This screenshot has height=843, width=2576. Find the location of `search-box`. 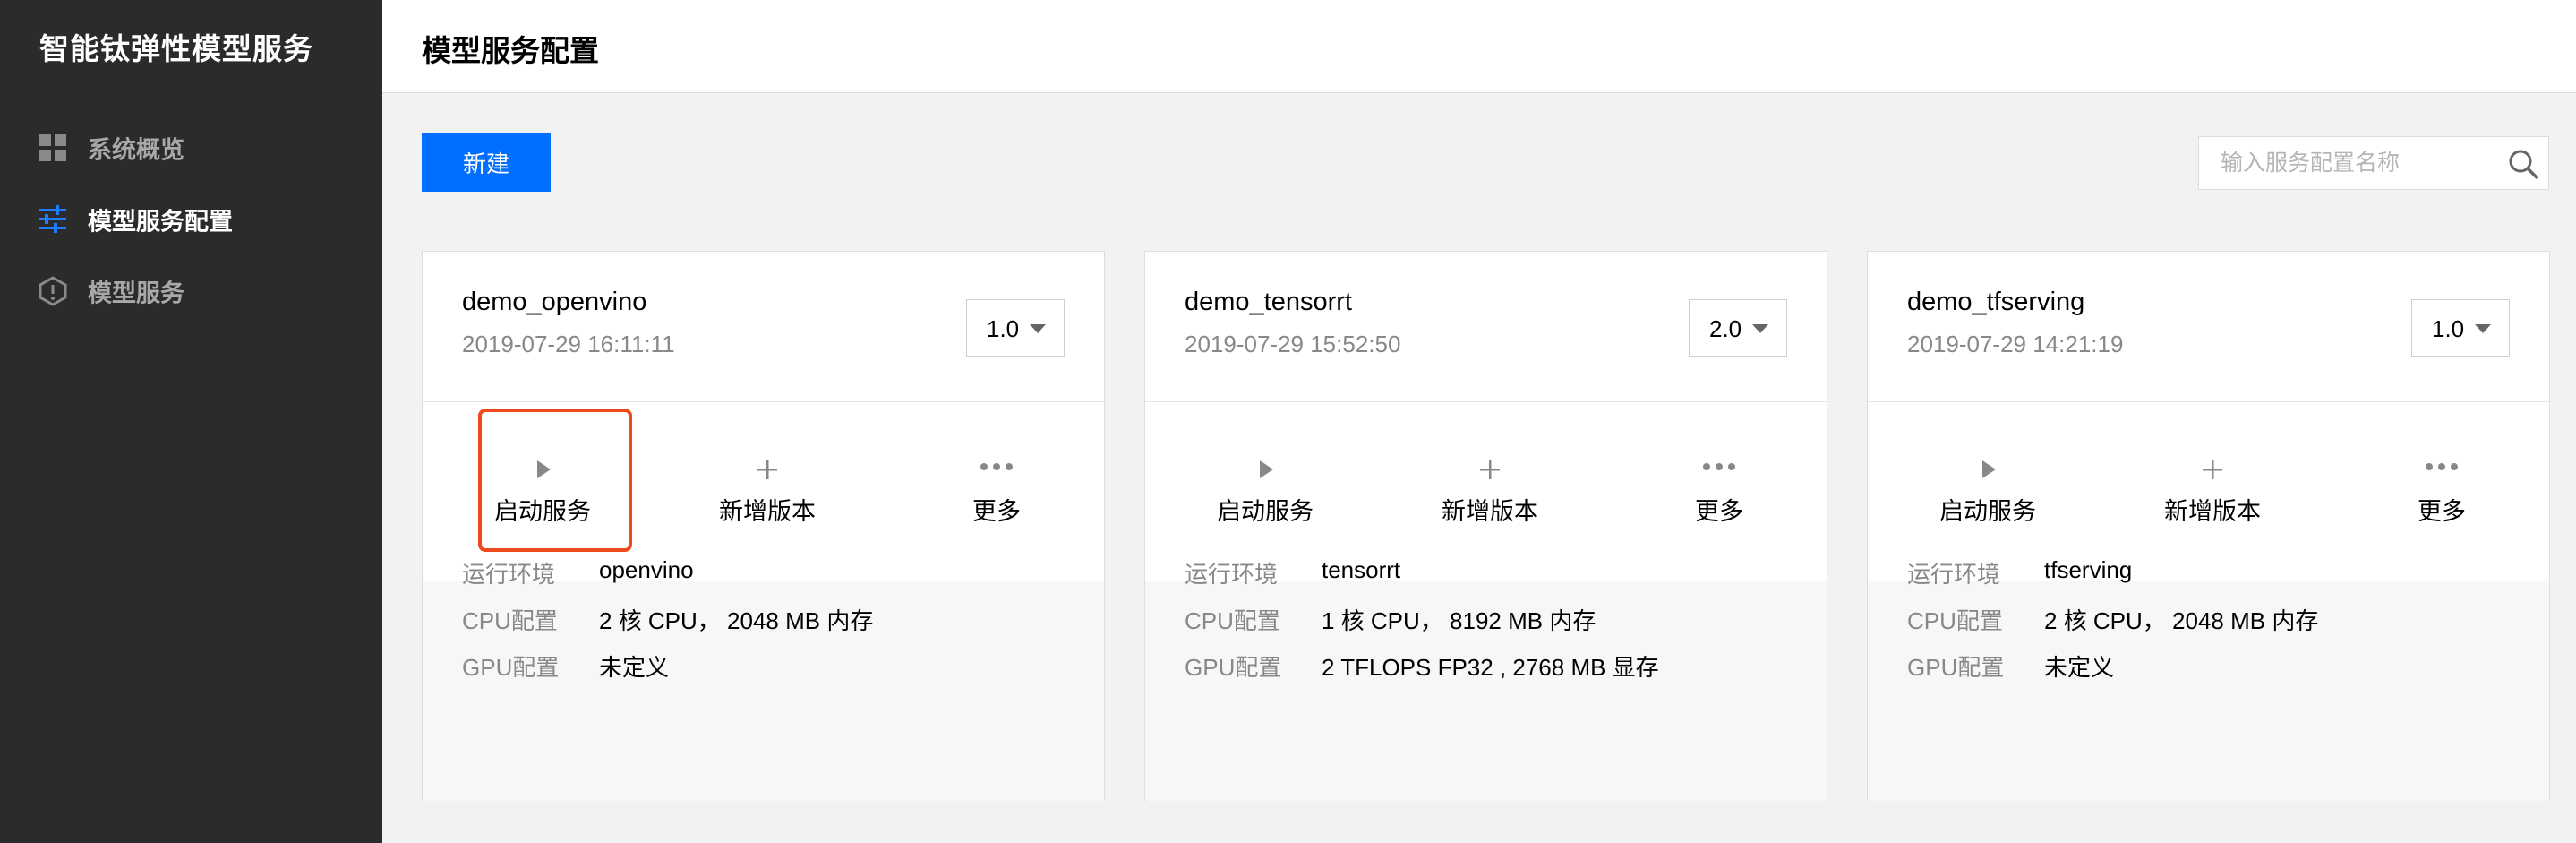

search-box is located at coordinates (2373, 163).